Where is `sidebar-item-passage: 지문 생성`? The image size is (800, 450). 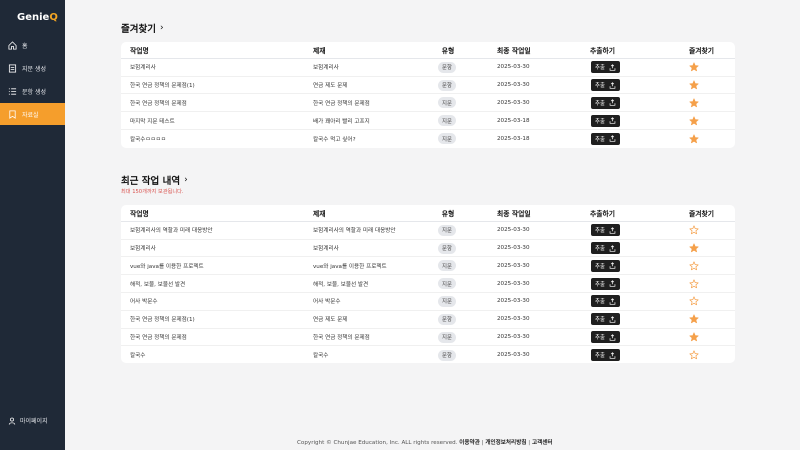 sidebar-item-passage: 지문 생성 is located at coordinates (32, 68).